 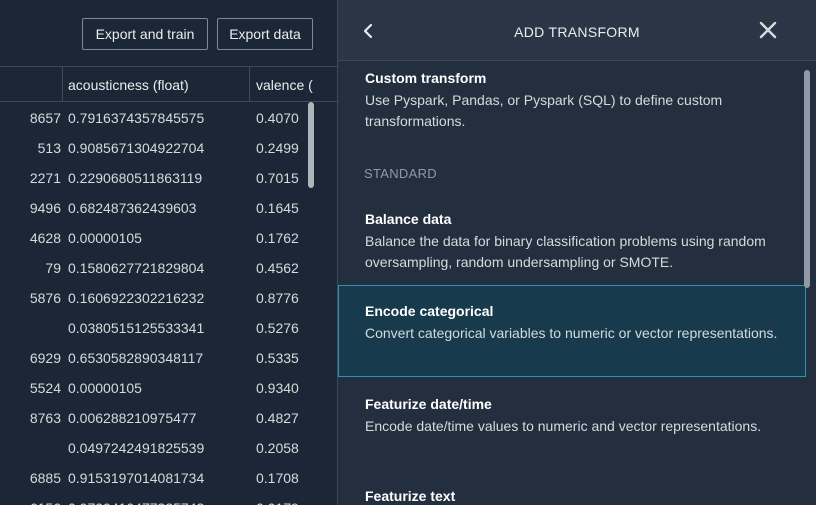 I want to click on table-row: 9496 0.682487362439603 0.1645, so click(x=168, y=208).